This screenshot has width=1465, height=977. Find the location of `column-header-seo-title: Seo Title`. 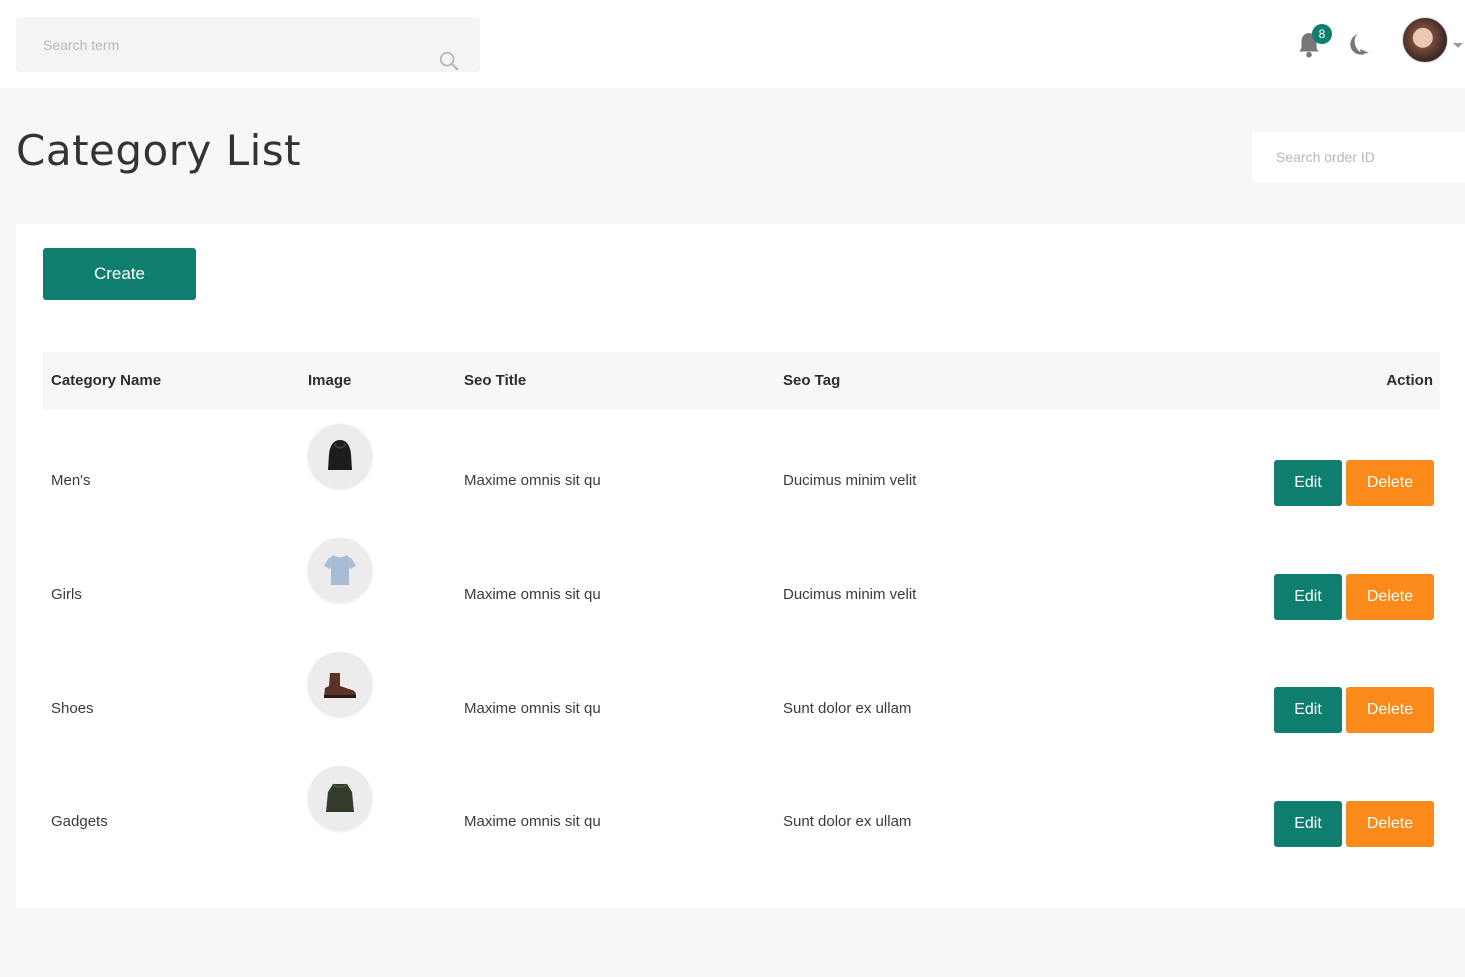

column-header-seo-title: Seo Title is located at coordinates (495, 380).